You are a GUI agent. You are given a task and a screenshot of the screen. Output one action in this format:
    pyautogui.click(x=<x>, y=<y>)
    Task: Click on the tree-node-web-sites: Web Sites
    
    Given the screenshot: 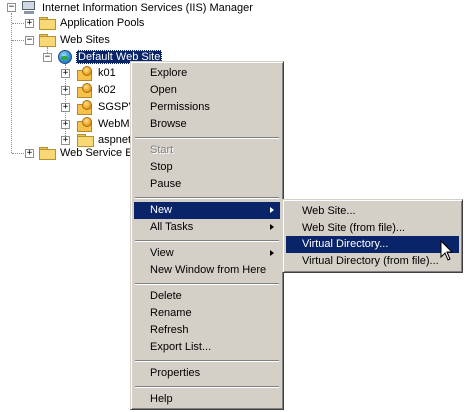 What is the action you would take?
    pyautogui.click(x=85, y=40)
    